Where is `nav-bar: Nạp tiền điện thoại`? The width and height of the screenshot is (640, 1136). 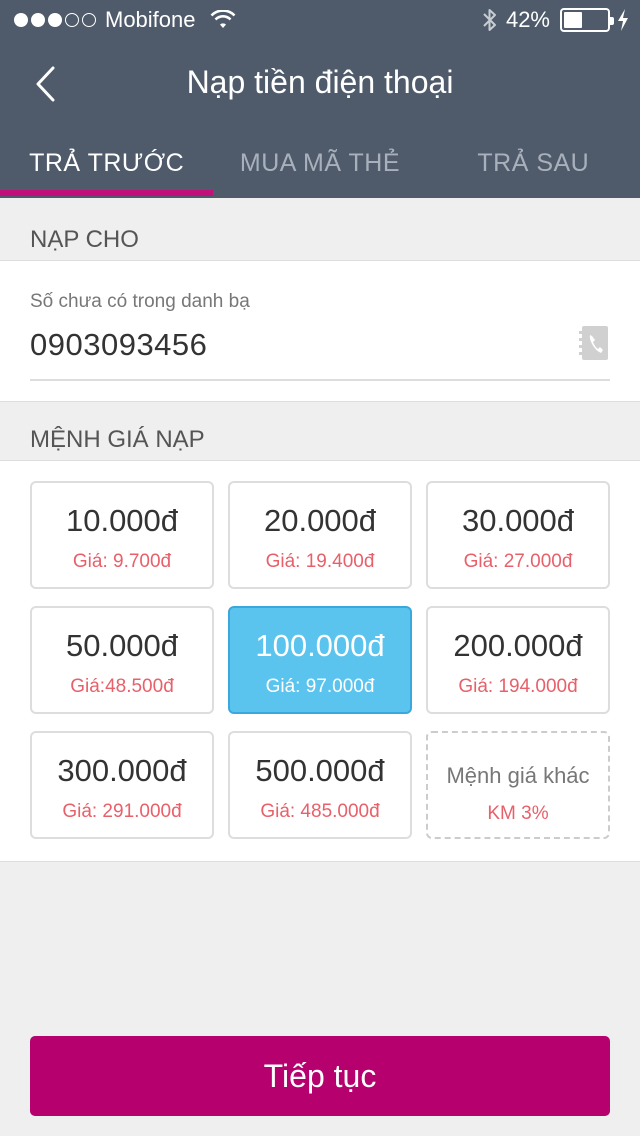 nav-bar: Nạp tiền điện thoại is located at coordinates (320, 84).